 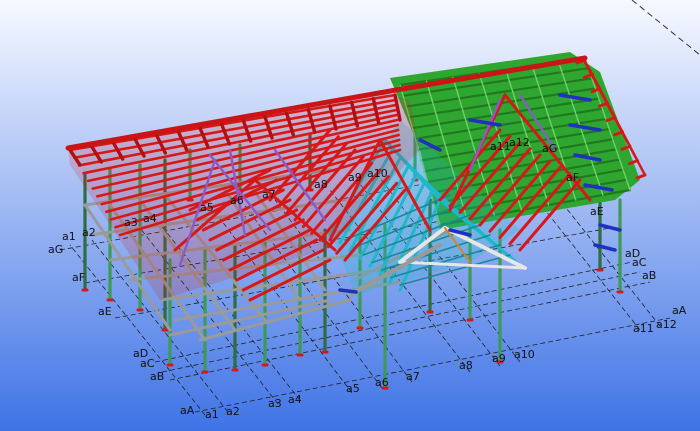 What do you see at coordinates (666, 324) in the screenshot?
I see `grid-label-a12-right: a12` at bounding box center [666, 324].